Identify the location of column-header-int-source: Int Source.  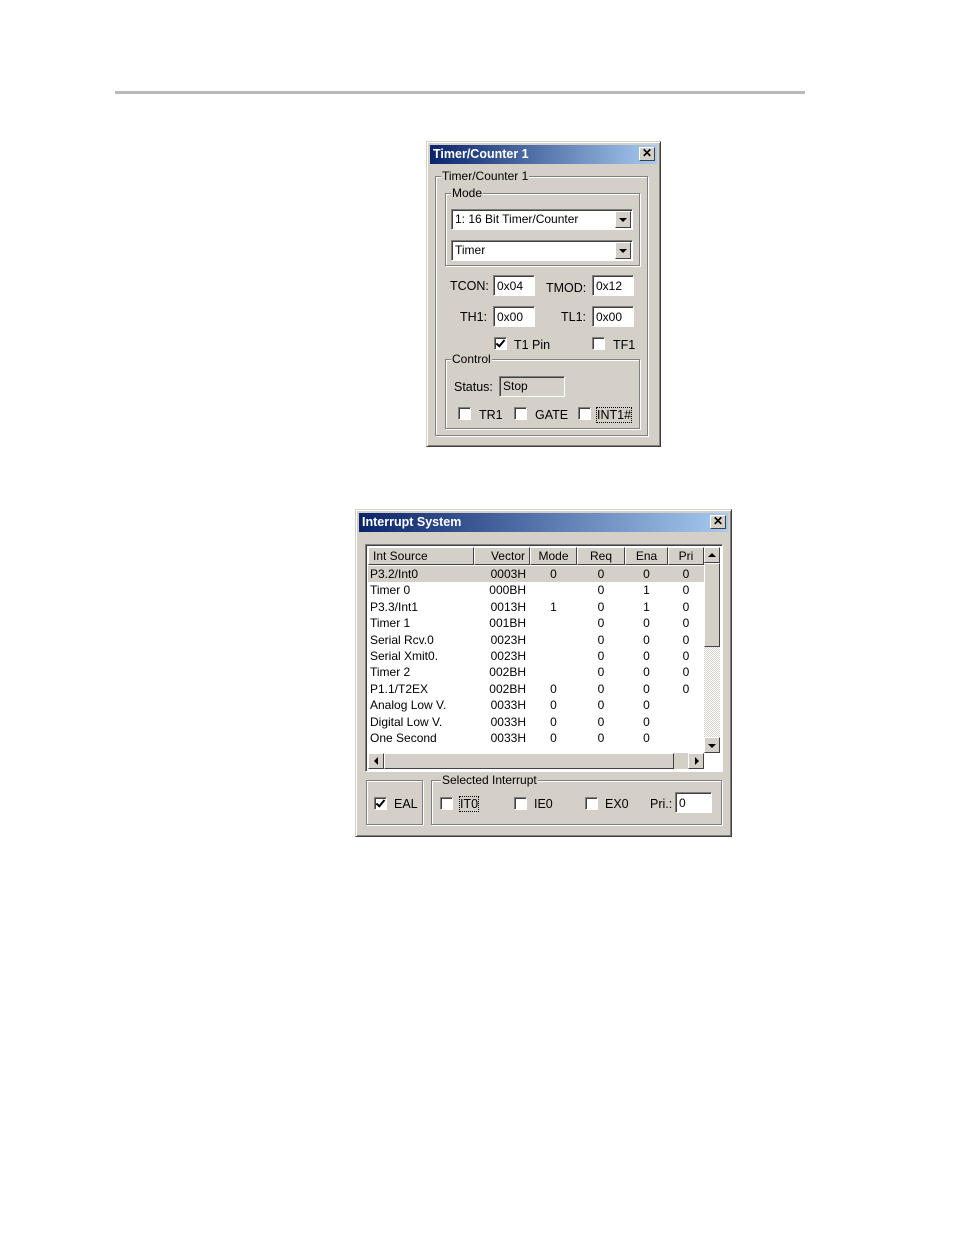
(421, 556).